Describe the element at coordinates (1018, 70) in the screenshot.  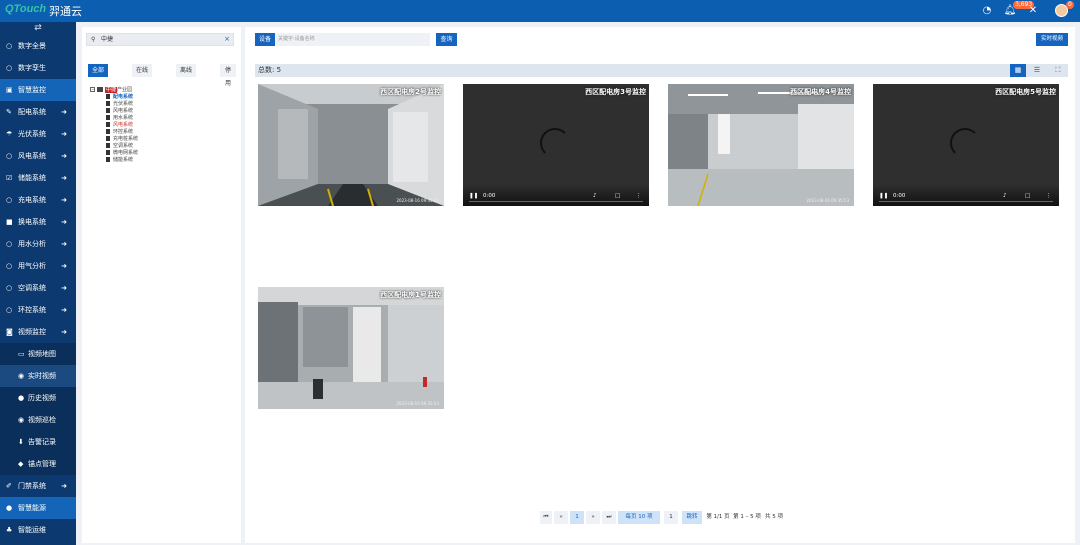
I see `grid-view-icon: ▦` at that location.